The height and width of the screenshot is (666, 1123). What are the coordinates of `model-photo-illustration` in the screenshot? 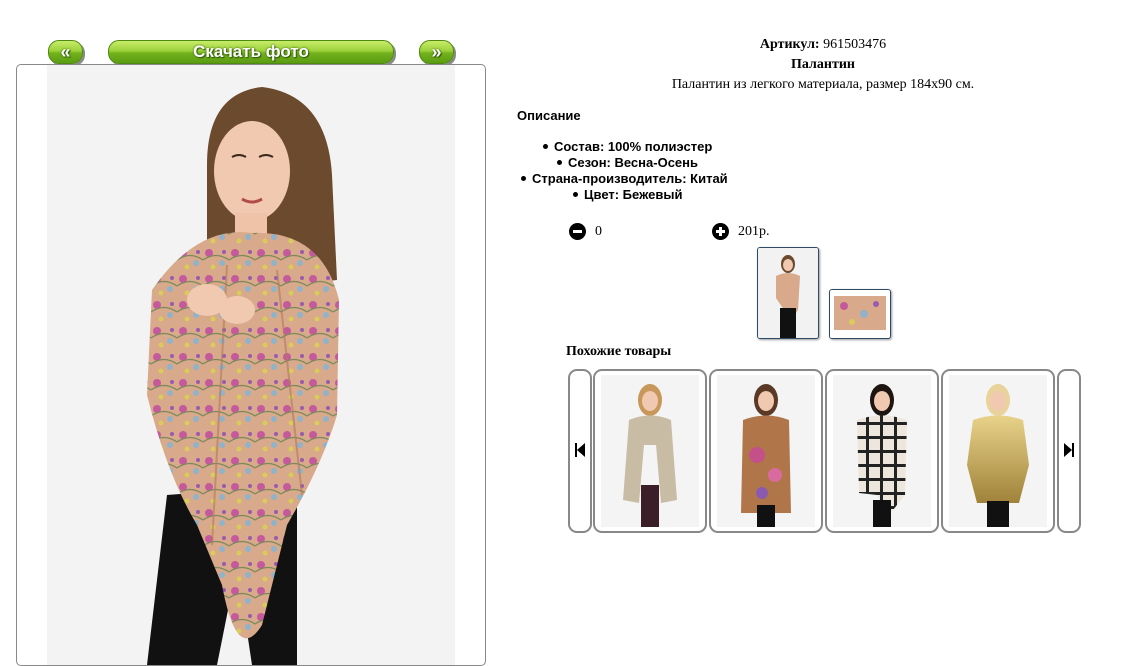 It's located at (243, 376).